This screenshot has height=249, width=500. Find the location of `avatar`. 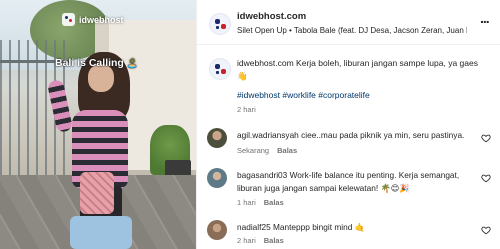

avatar is located at coordinates (220, 24).